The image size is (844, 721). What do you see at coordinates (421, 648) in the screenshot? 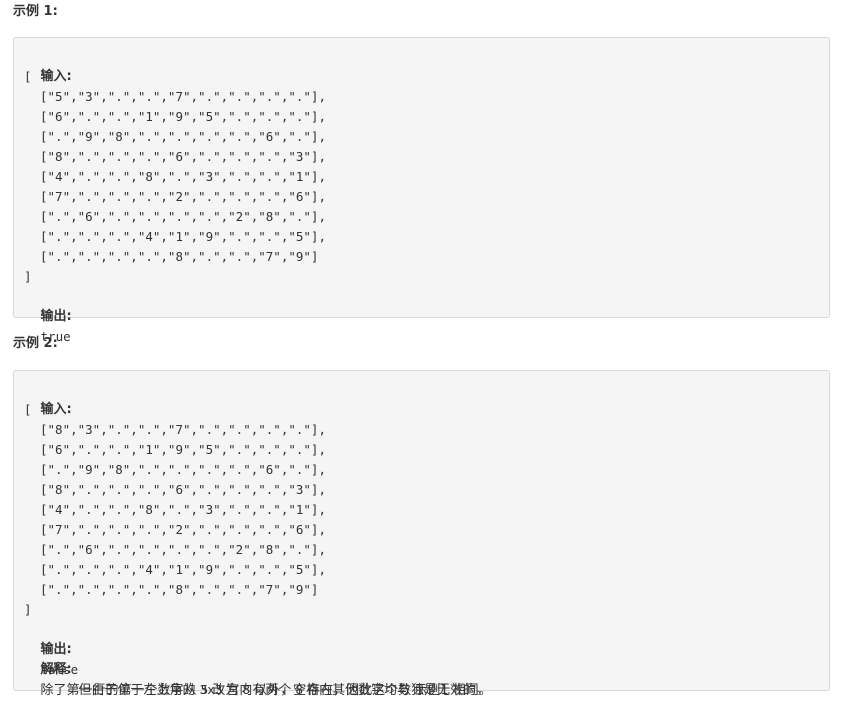
I see `output-line: 输出: false` at bounding box center [421, 648].